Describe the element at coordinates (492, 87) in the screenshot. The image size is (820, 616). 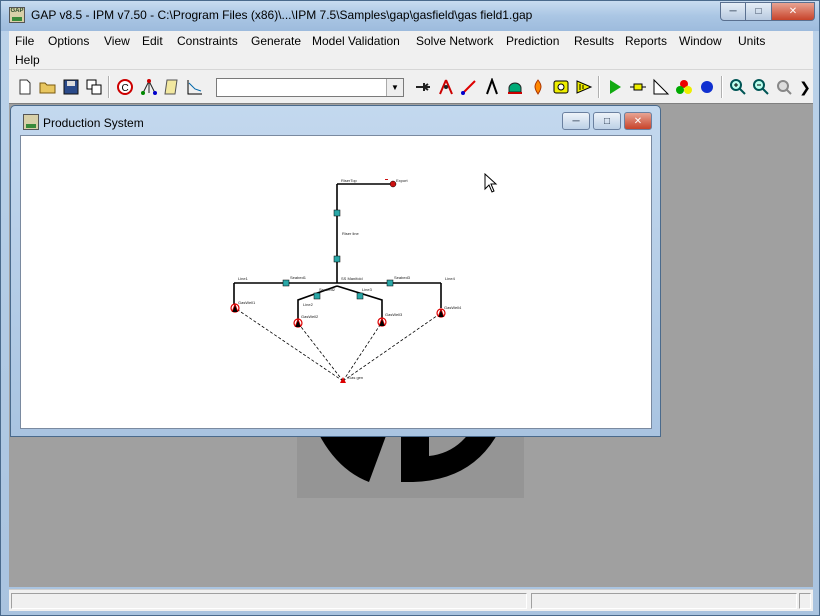
I see `separator-icon` at that location.